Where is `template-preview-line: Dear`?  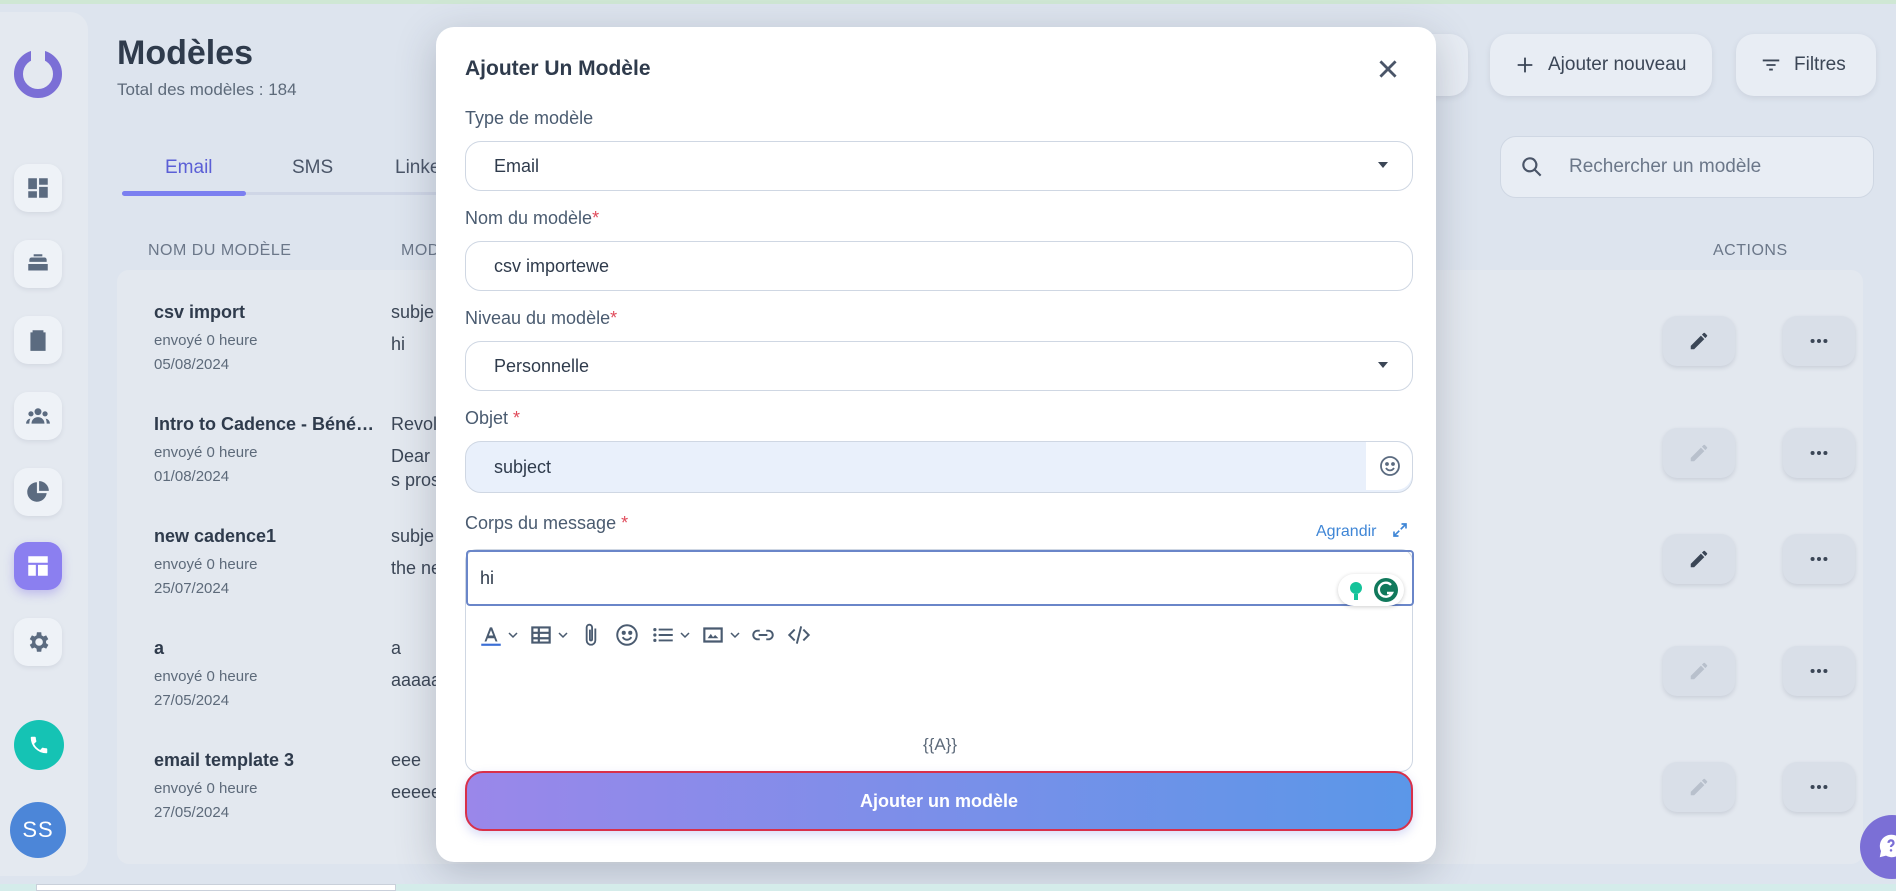 template-preview-line: Dear is located at coordinates (411, 456).